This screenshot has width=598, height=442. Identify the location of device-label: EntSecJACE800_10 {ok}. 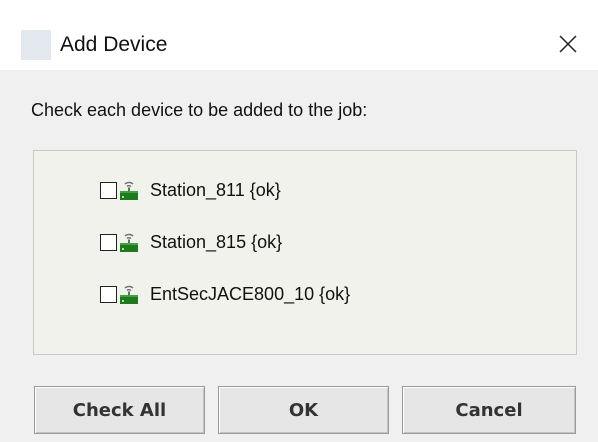
(250, 294).